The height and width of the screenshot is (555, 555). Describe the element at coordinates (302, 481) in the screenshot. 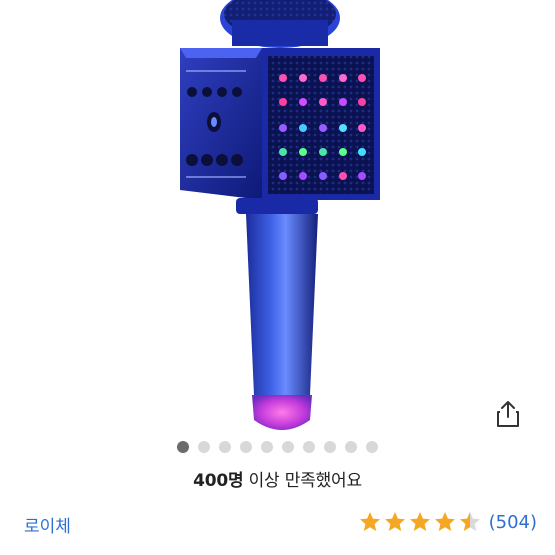

I see `satisfaction-label: 이상 만족했어요` at that location.